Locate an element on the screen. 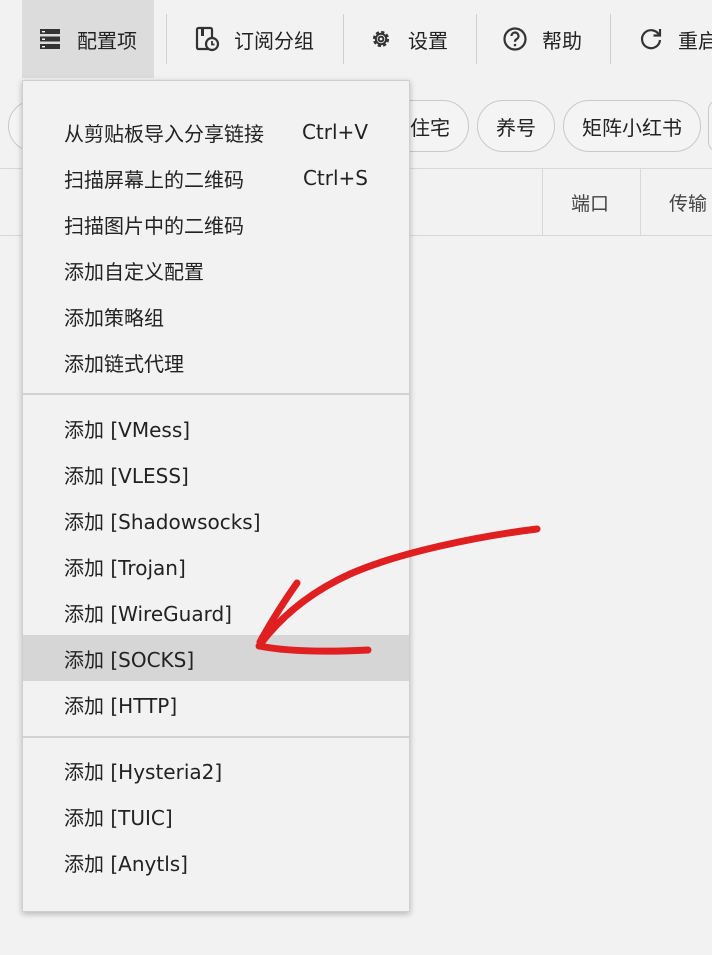 This screenshot has height=955, width=712. filter-chip-label: 住宅 is located at coordinates (430, 127).